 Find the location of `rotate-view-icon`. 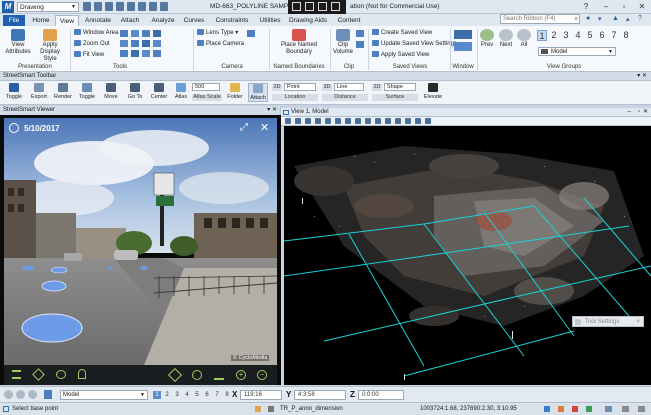

rotate-view-icon is located at coordinates (124, 33).